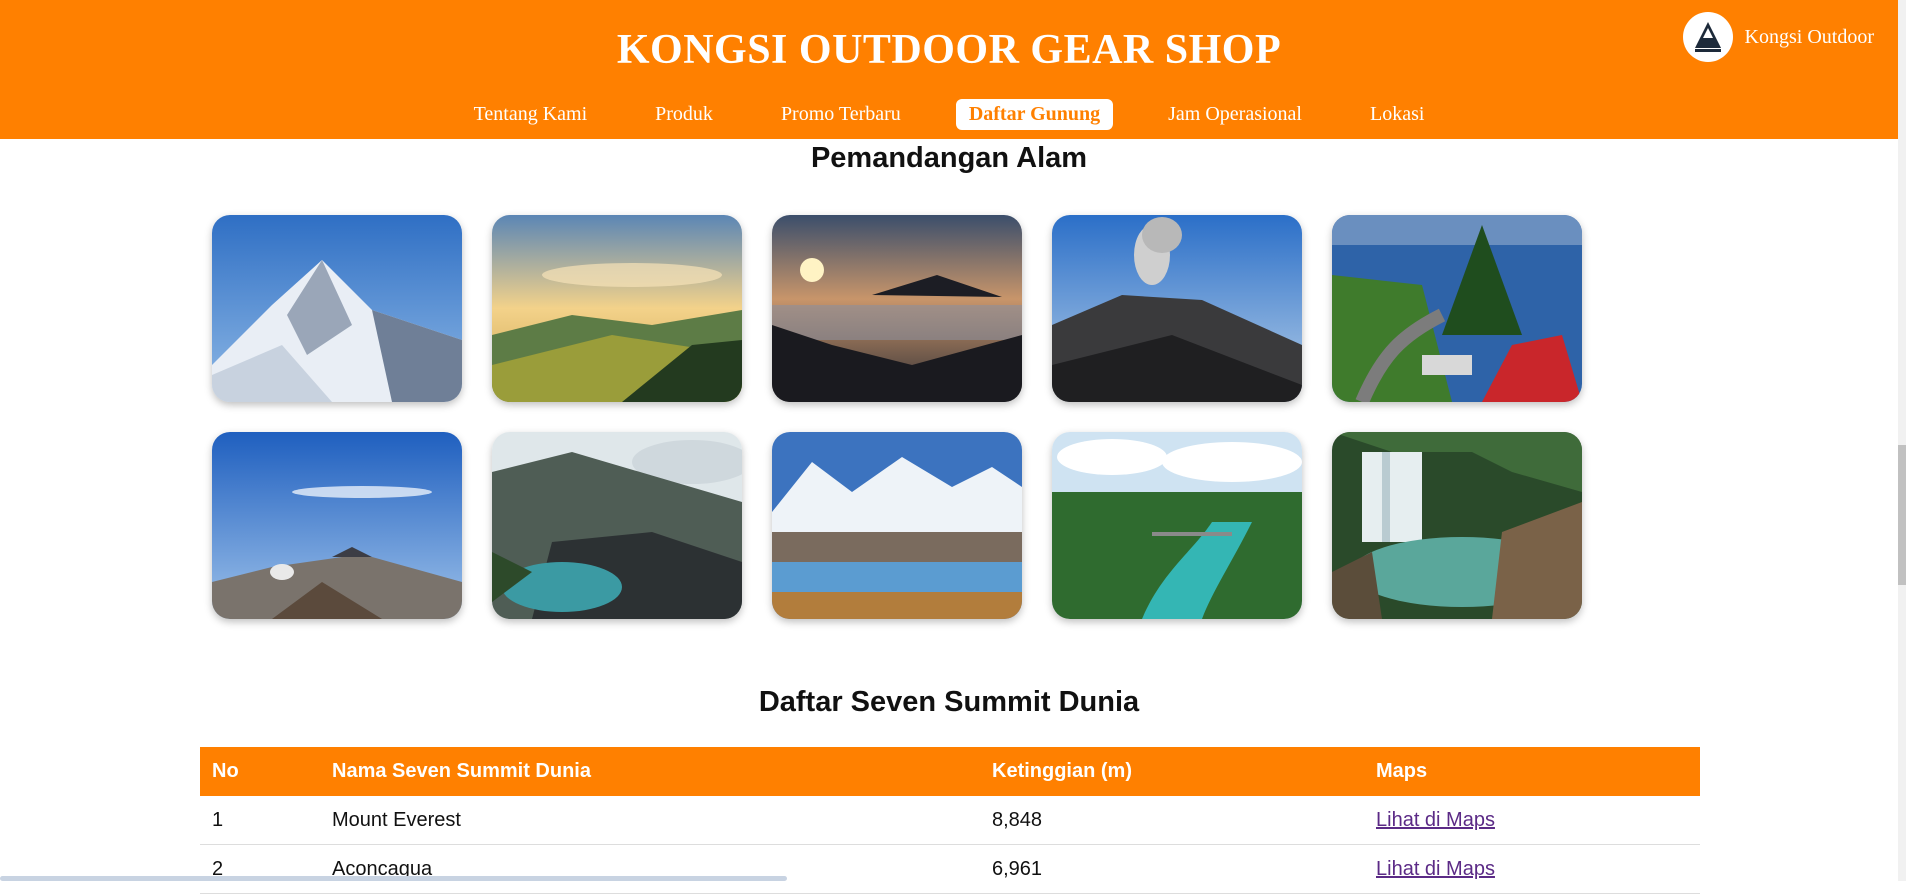 The image size is (1906, 894). Describe the element at coordinates (684, 114) in the screenshot. I see `nav-produk: Produk` at that location.